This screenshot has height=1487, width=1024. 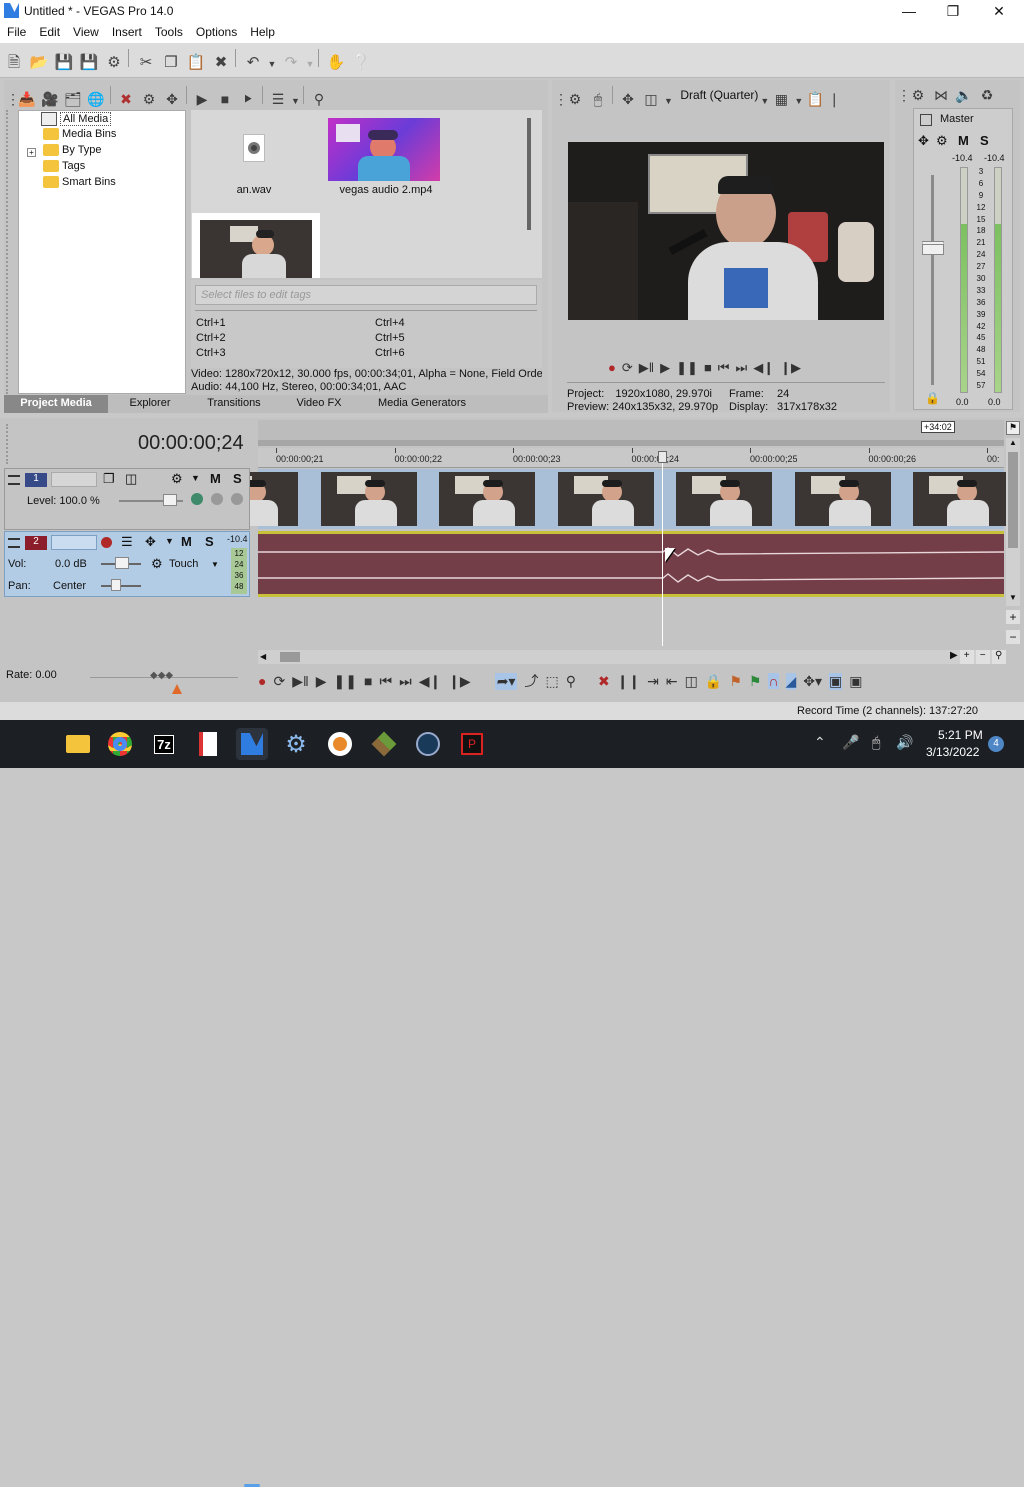 I want to click on grid-dropdown-icon: ▼, so click(x=798, y=101).